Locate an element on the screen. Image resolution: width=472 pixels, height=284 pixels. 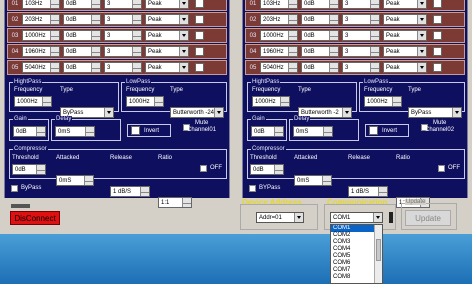
com-option: COM3 is located at coordinates (353, 242).